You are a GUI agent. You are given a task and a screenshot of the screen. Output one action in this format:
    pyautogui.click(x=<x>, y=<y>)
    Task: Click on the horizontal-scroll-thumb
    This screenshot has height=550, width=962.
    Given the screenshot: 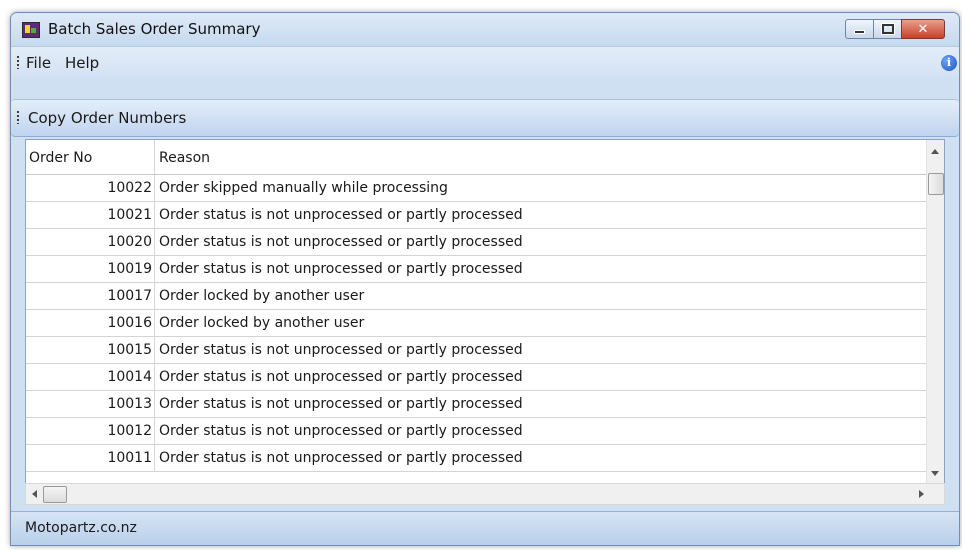 What is the action you would take?
    pyautogui.click(x=55, y=494)
    